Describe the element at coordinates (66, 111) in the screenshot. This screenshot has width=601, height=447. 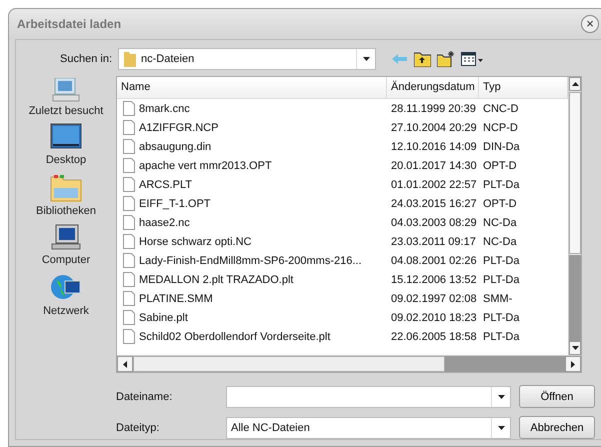
I see `sidebar-item: Zuletzt besucht` at that location.